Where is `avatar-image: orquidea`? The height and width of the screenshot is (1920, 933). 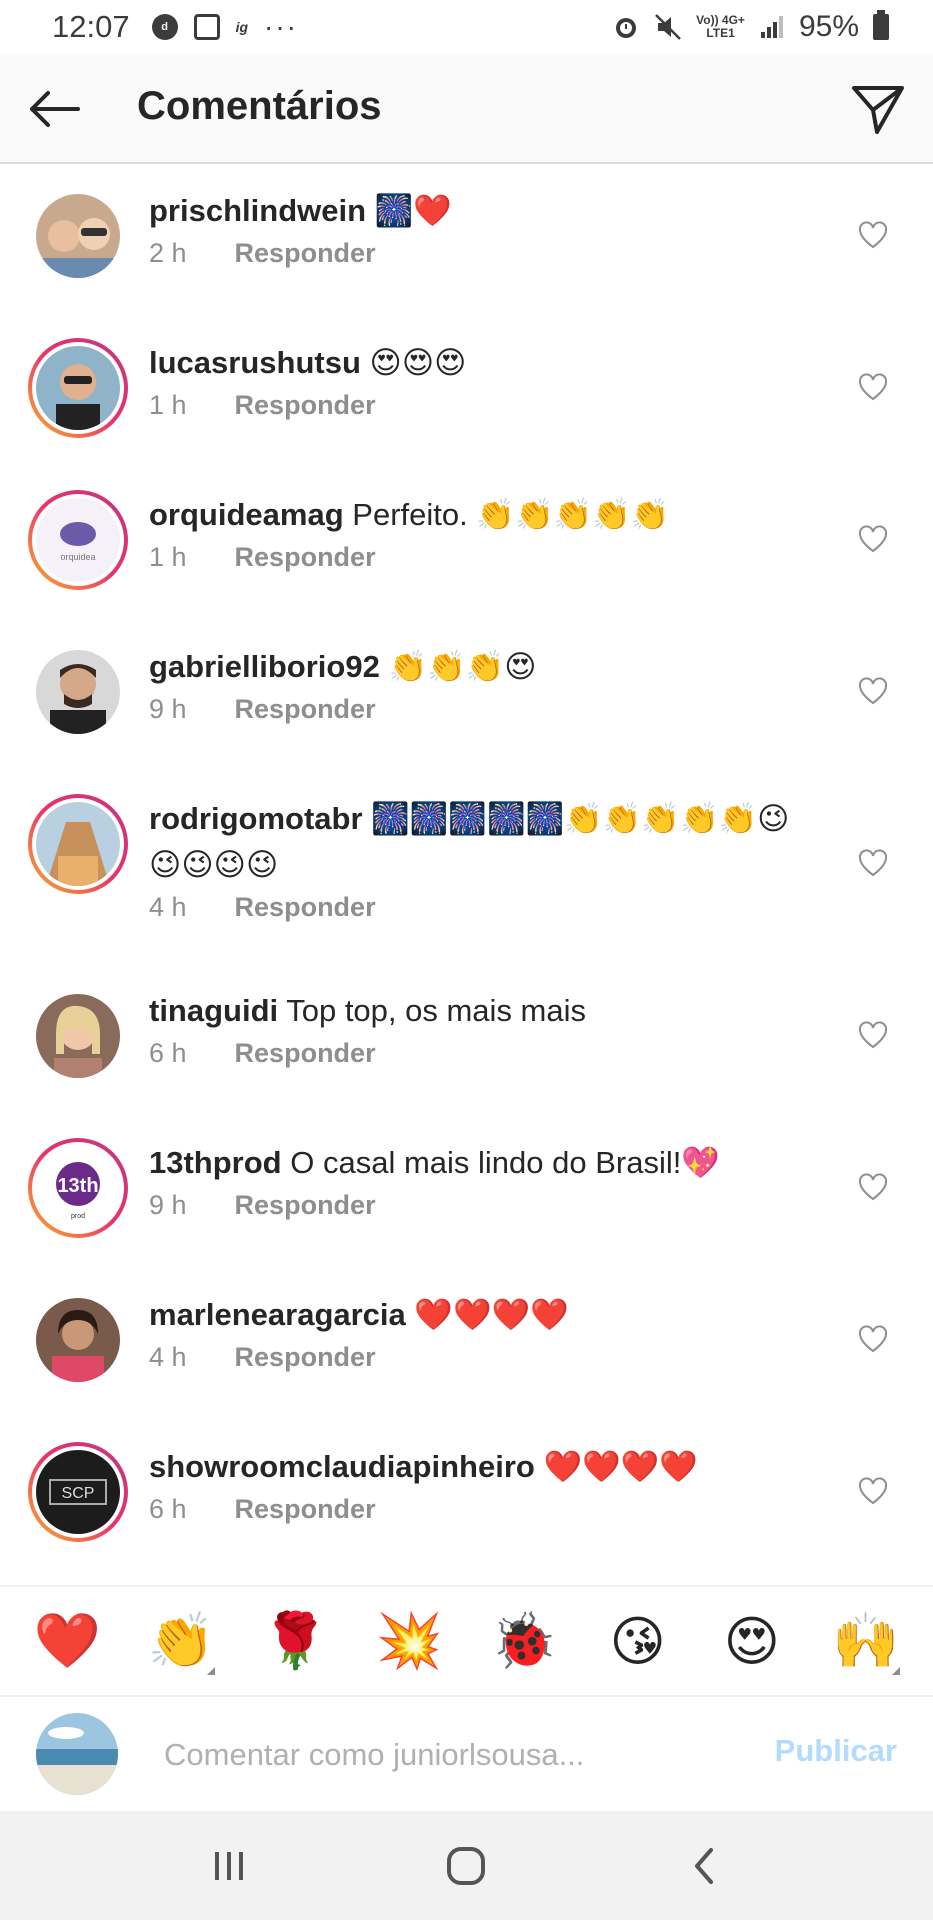 avatar-image: orquidea is located at coordinates (78, 540).